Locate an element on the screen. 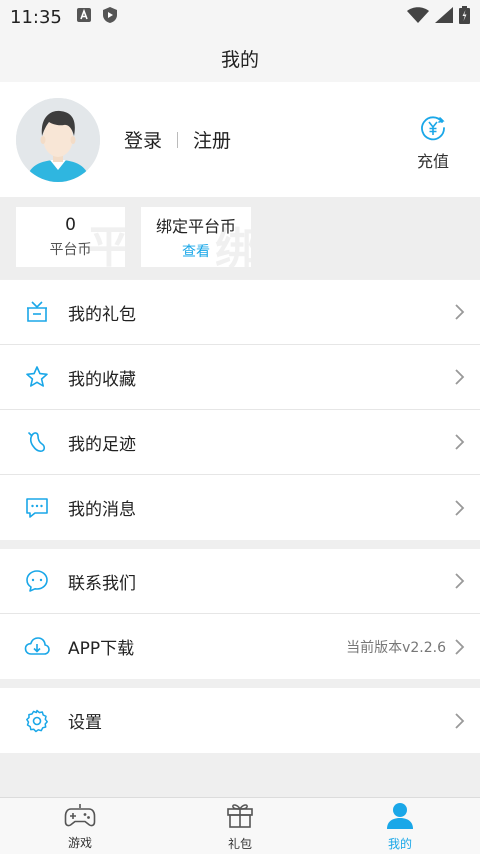  menu-item-settings: 设置 is located at coordinates (240, 720).